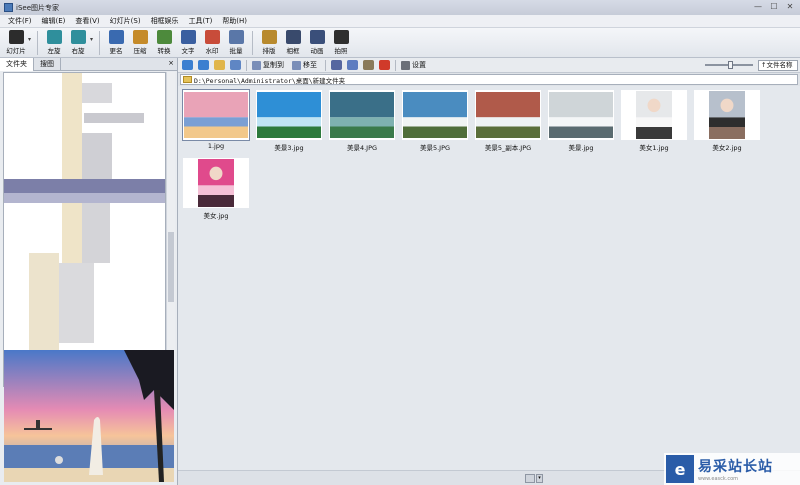 The image size is (800, 485). I want to click on toolbar-button-label: 右旋, so click(78, 51).